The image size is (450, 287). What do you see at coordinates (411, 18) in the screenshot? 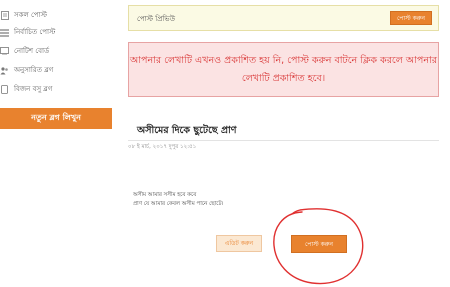
I see `top-post-button: পোস্ট করুন` at bounding box center [411, 18].